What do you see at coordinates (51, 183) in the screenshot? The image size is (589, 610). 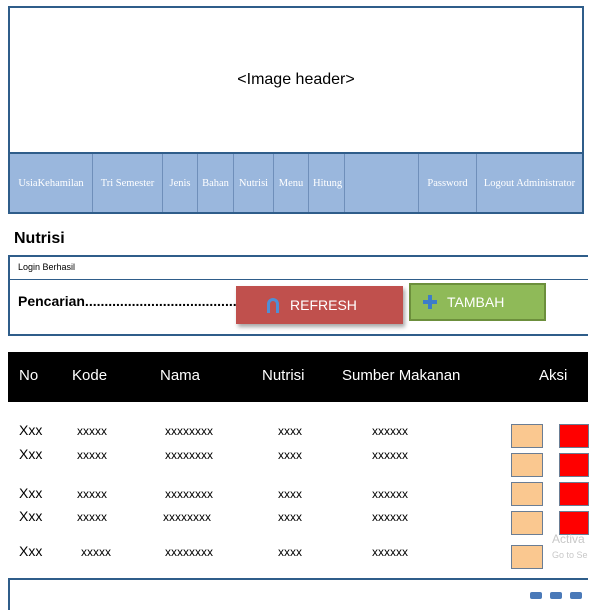 I see `nav-item-usia-kehamilan: UsiaKehamilan` at bounding box center [51, 183].